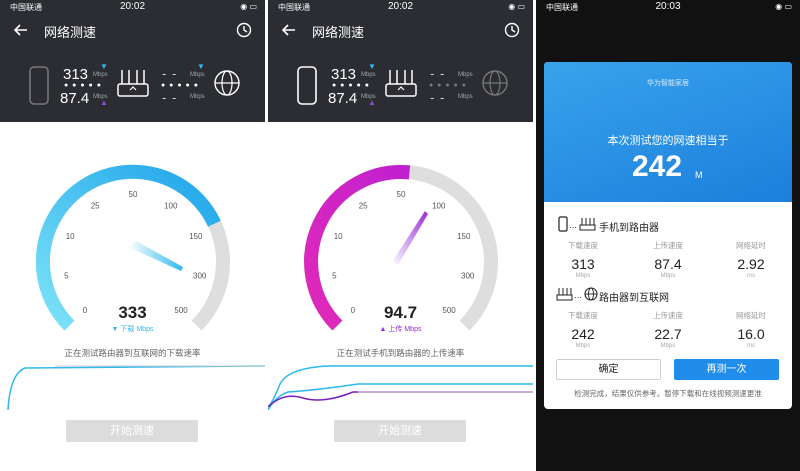  I want to click on speed-unit-label: ▲ 上传 Mbps, so click(400, 329).